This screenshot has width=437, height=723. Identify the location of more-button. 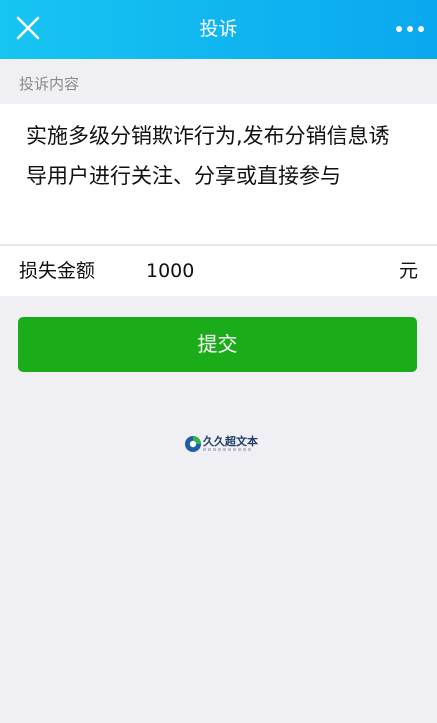
(410, 29).